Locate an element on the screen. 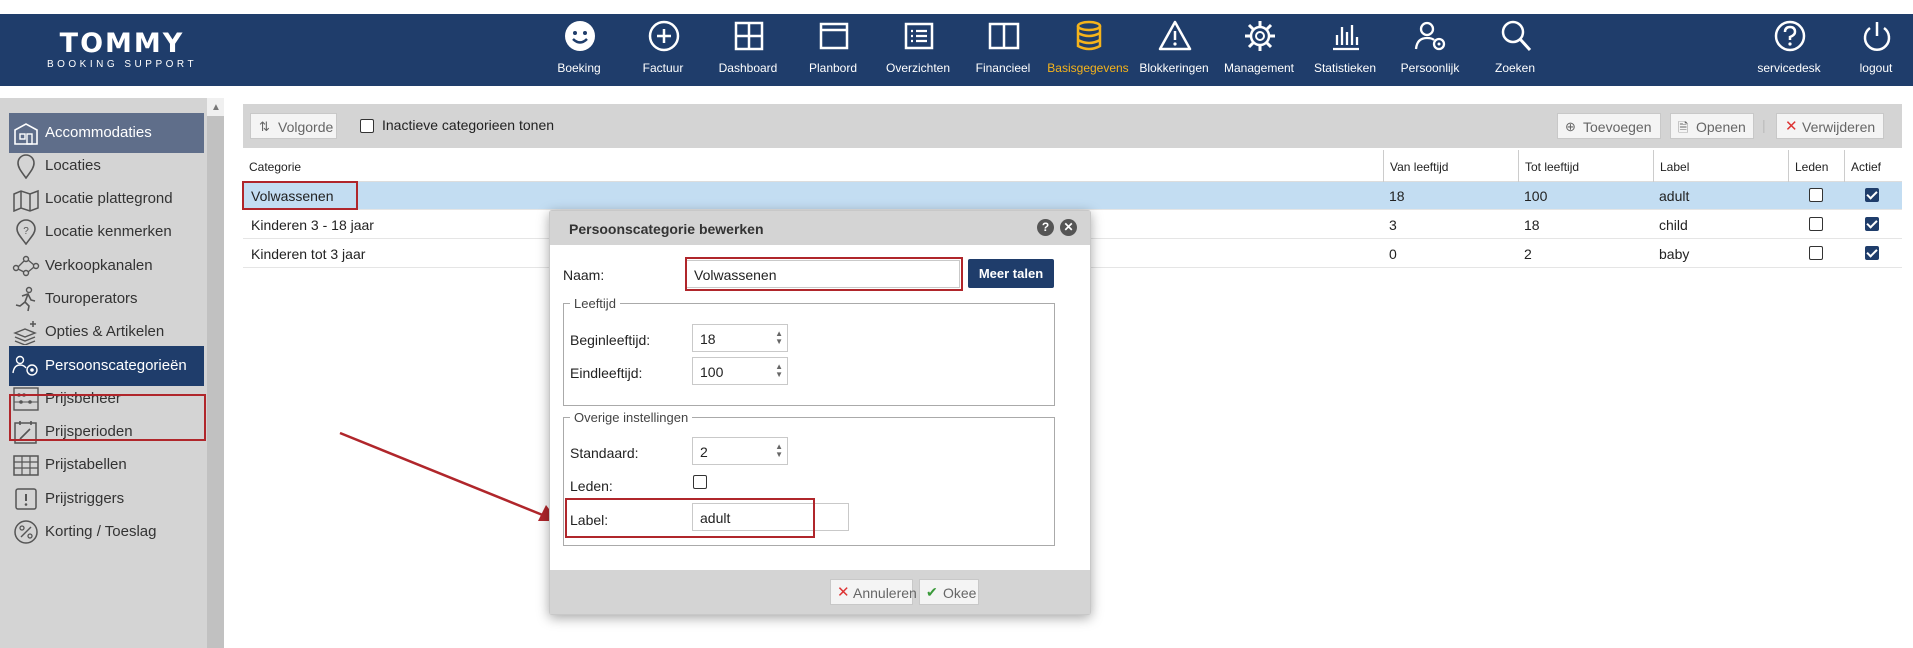 The width and height of the screenshot is (1913, 648). dialog-header: Persoonscategorie bewerken ? ✕ is located at coordinates (820, 228).